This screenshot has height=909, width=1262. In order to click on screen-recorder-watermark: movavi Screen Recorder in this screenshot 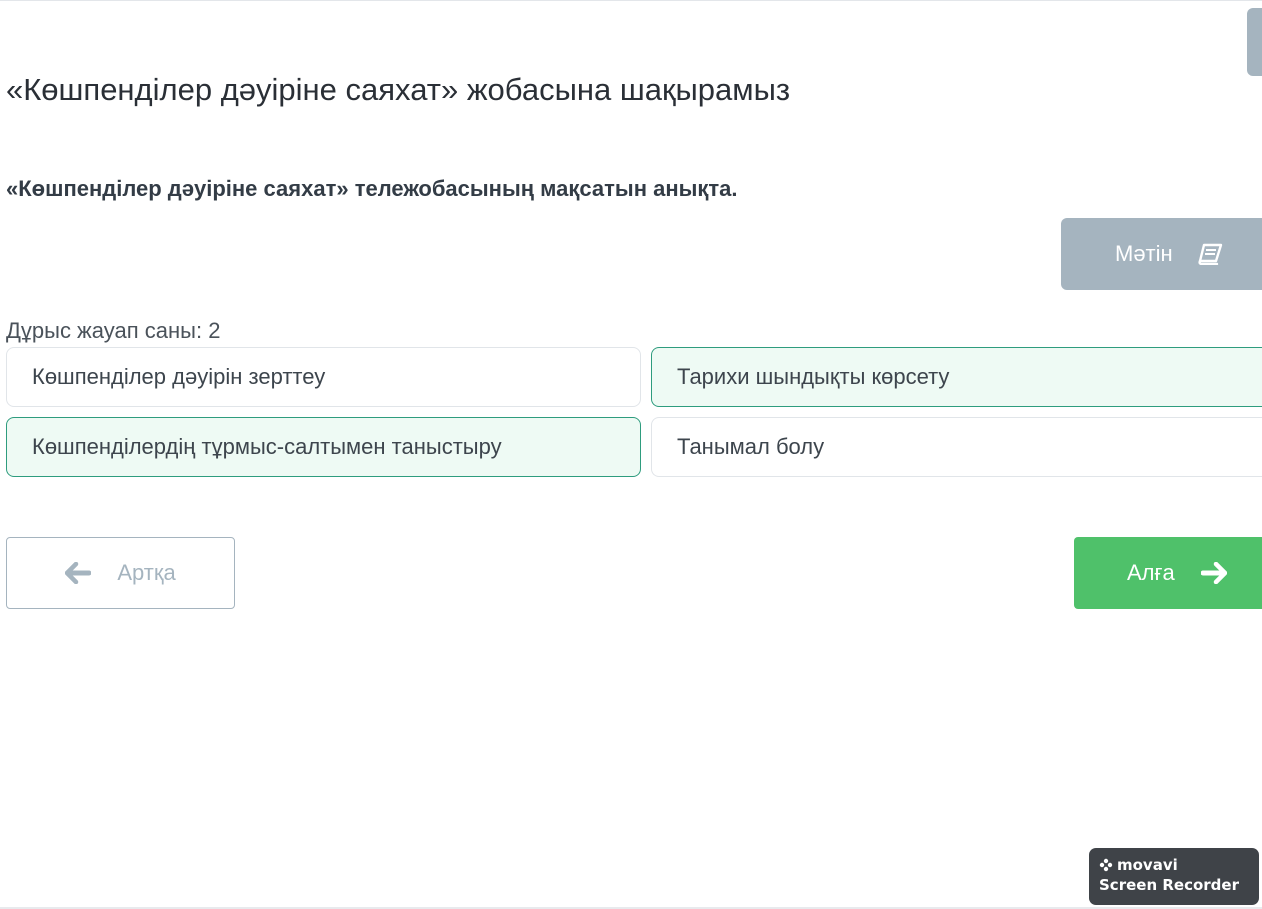, I will do `click(1174, 876)`.